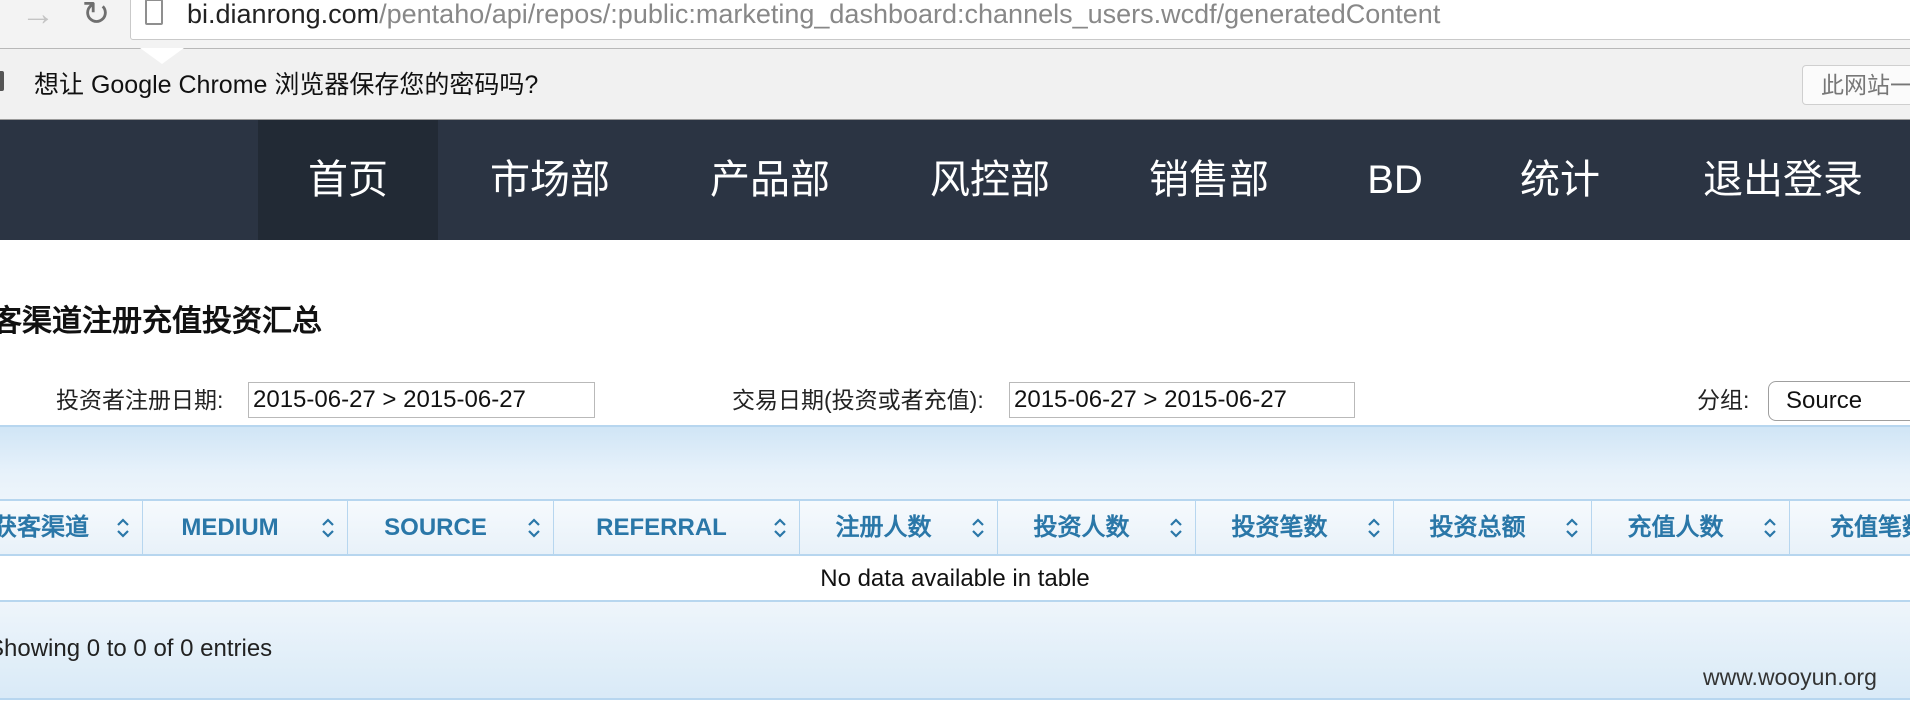 The image size is (1910, 708). Describe the element at coordinates (1560, 180) in the screenshot. I see `nav-item-stats: 统计` at that location.